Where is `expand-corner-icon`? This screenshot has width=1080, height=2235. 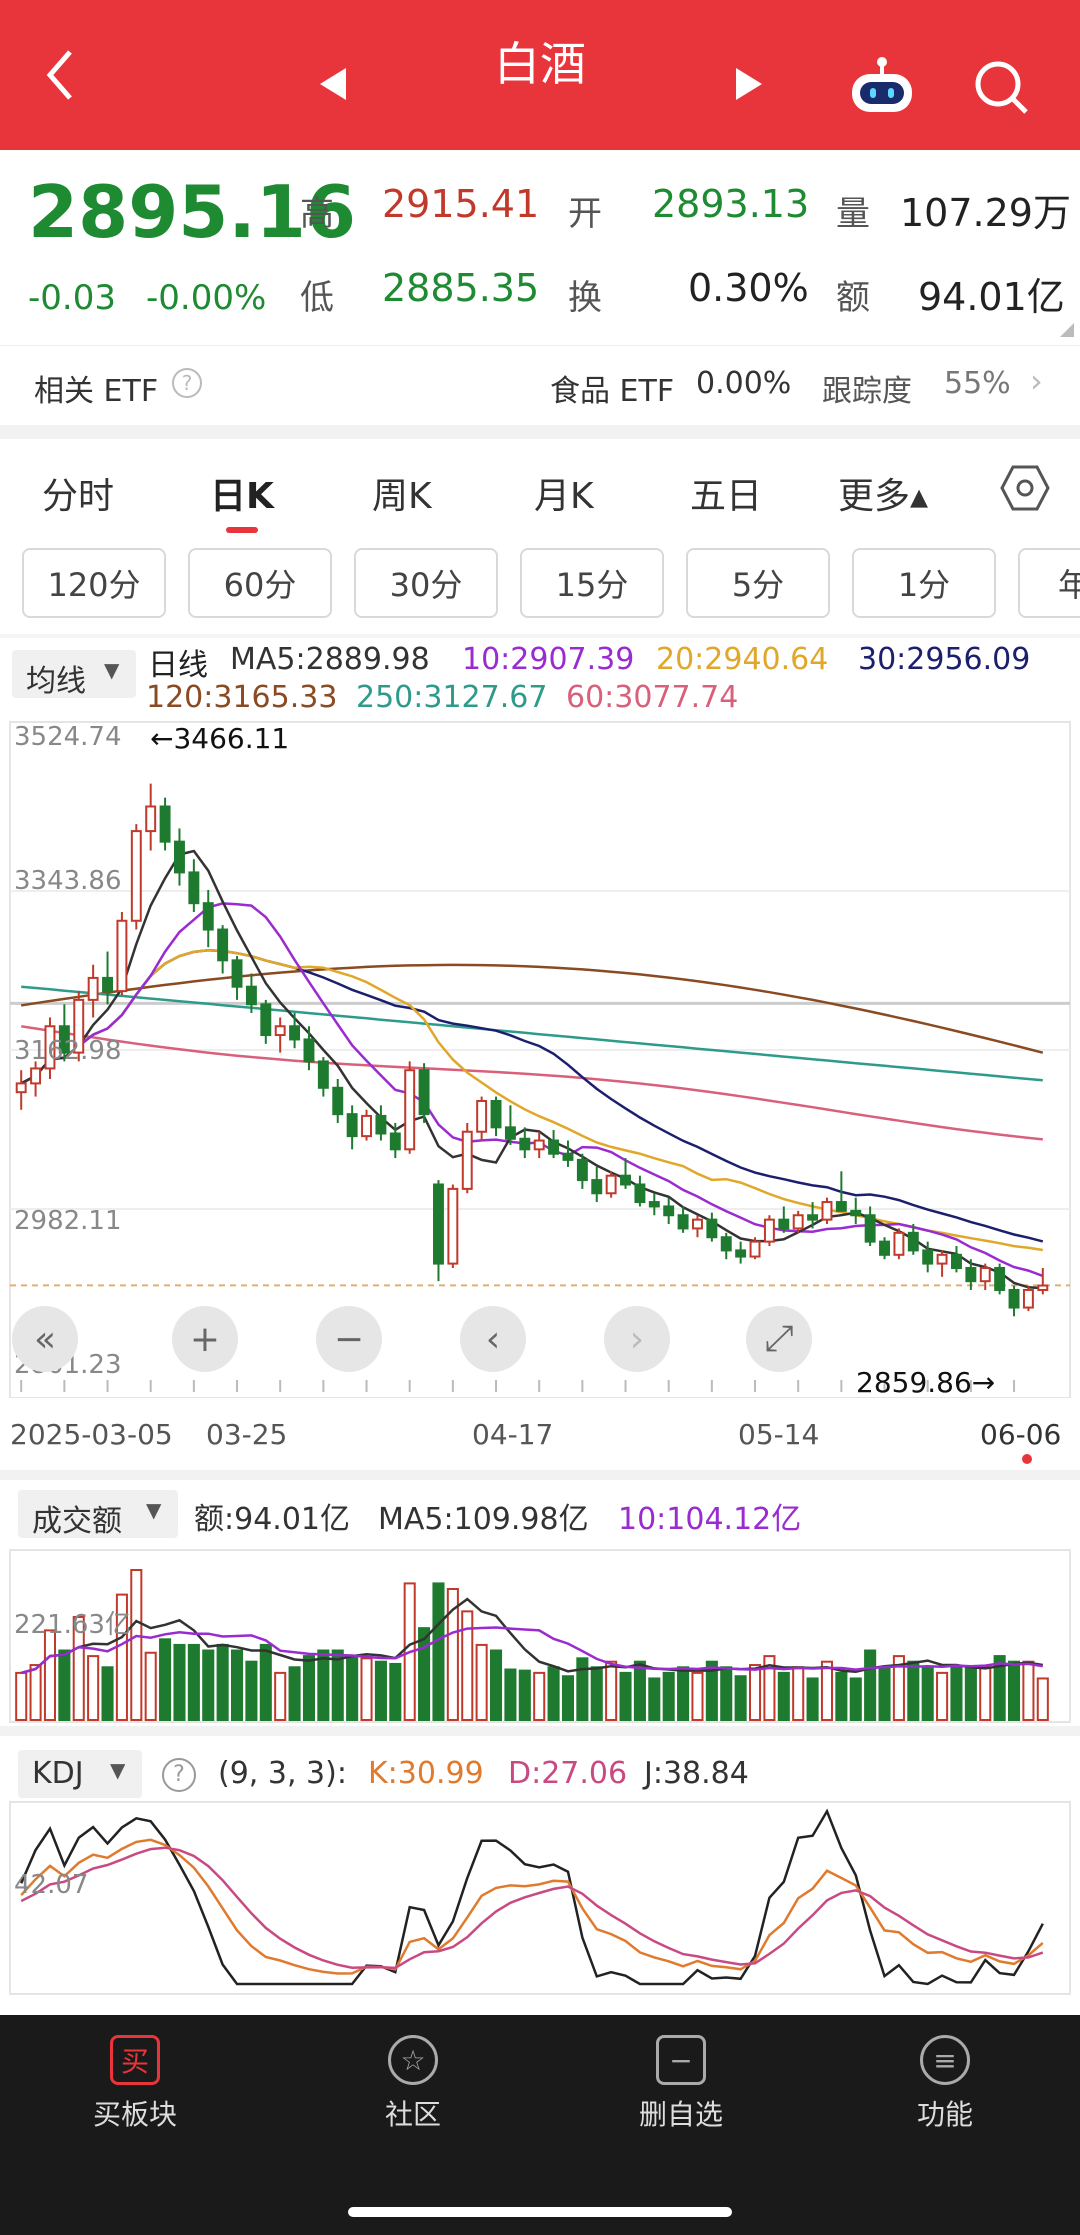 expand-corner-icon is located at coordinates (1067, 331).